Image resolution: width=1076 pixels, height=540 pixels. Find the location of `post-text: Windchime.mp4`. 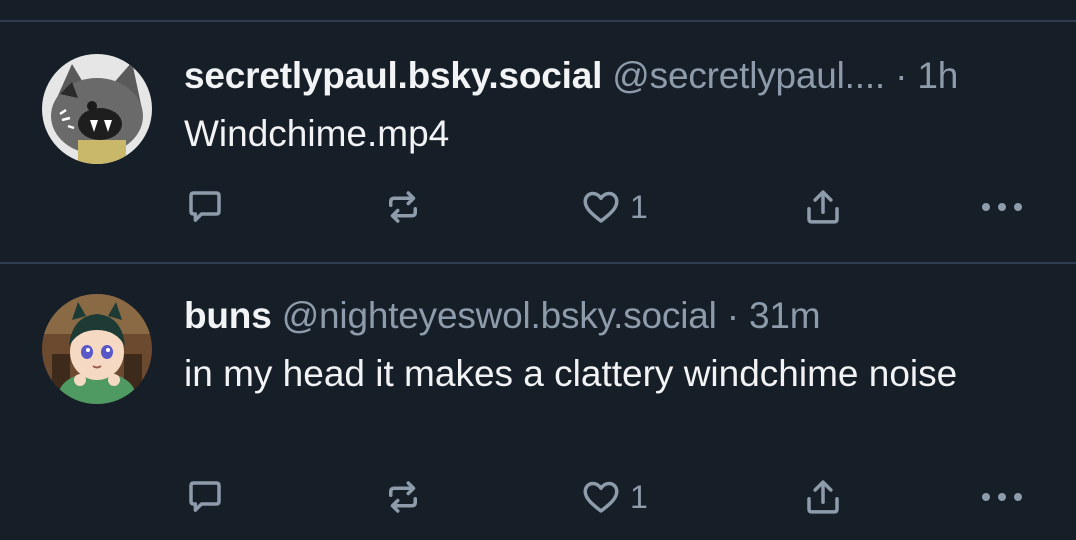

post-text: Windchime.mp4 is located at coordinates (317, 133).